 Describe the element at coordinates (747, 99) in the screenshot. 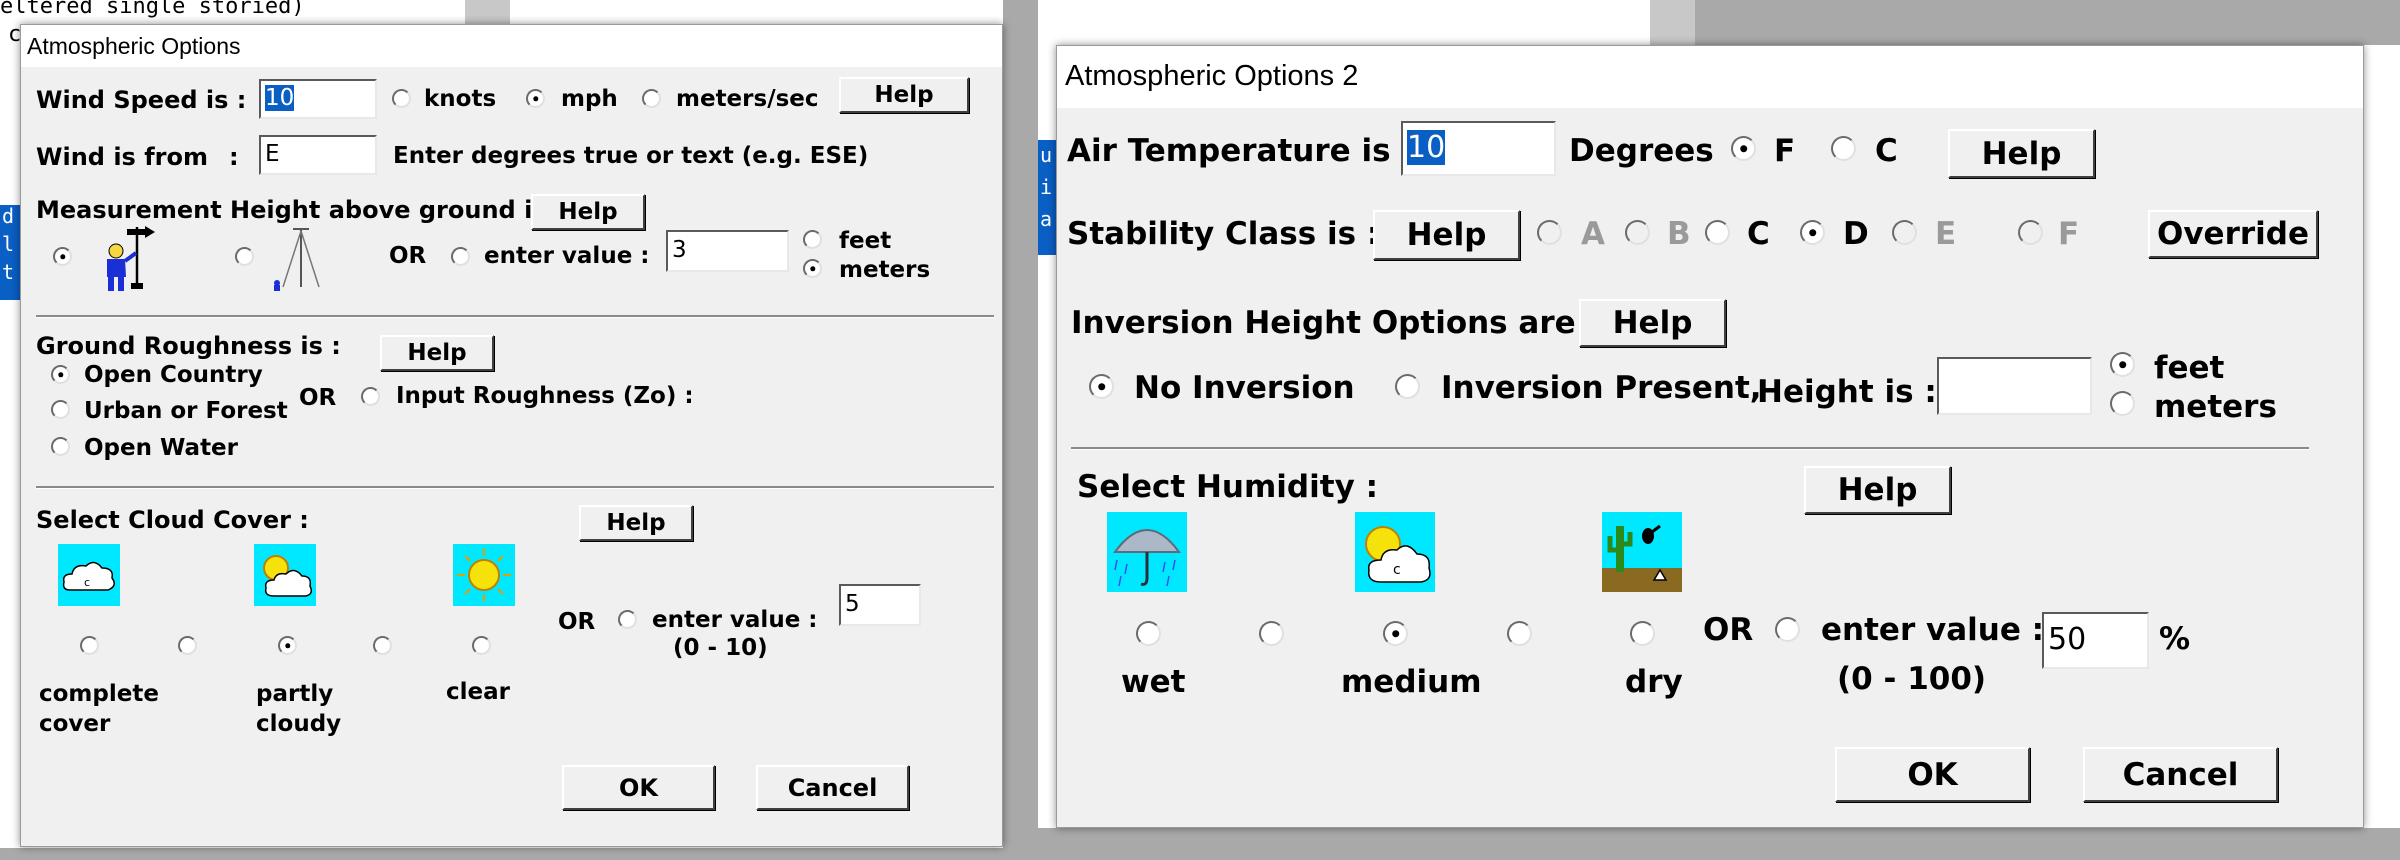

I see `meters-per-sec-label: meters/sec` at that location.